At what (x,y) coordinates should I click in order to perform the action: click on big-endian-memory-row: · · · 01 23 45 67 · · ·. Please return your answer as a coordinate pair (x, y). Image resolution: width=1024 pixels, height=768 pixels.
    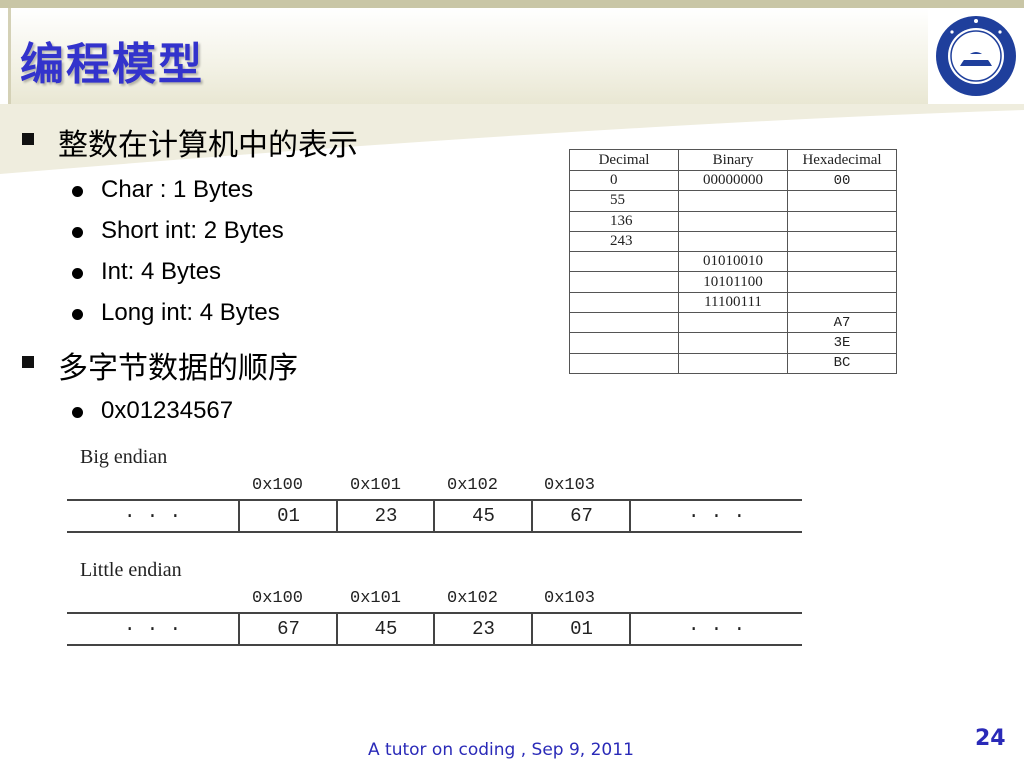
    Looking at the image, I should click on (434, 516).